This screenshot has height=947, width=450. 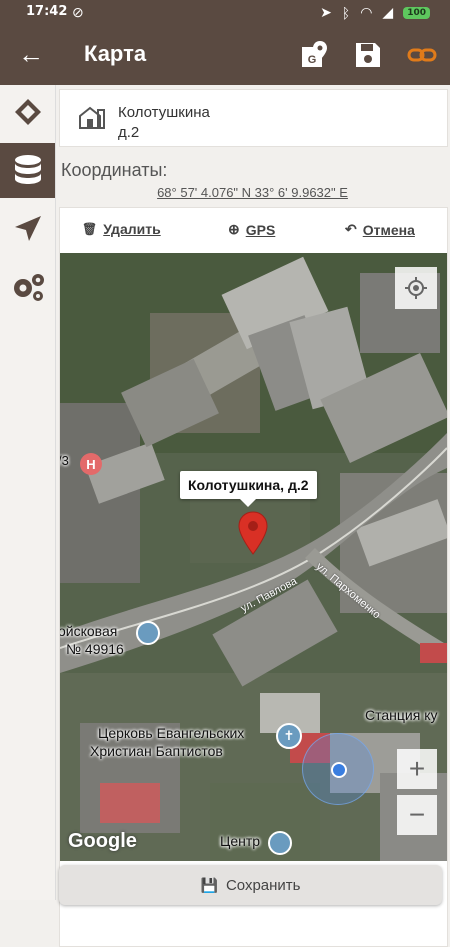 I want to click on page-title: Карта, so click(x=115, y=53).